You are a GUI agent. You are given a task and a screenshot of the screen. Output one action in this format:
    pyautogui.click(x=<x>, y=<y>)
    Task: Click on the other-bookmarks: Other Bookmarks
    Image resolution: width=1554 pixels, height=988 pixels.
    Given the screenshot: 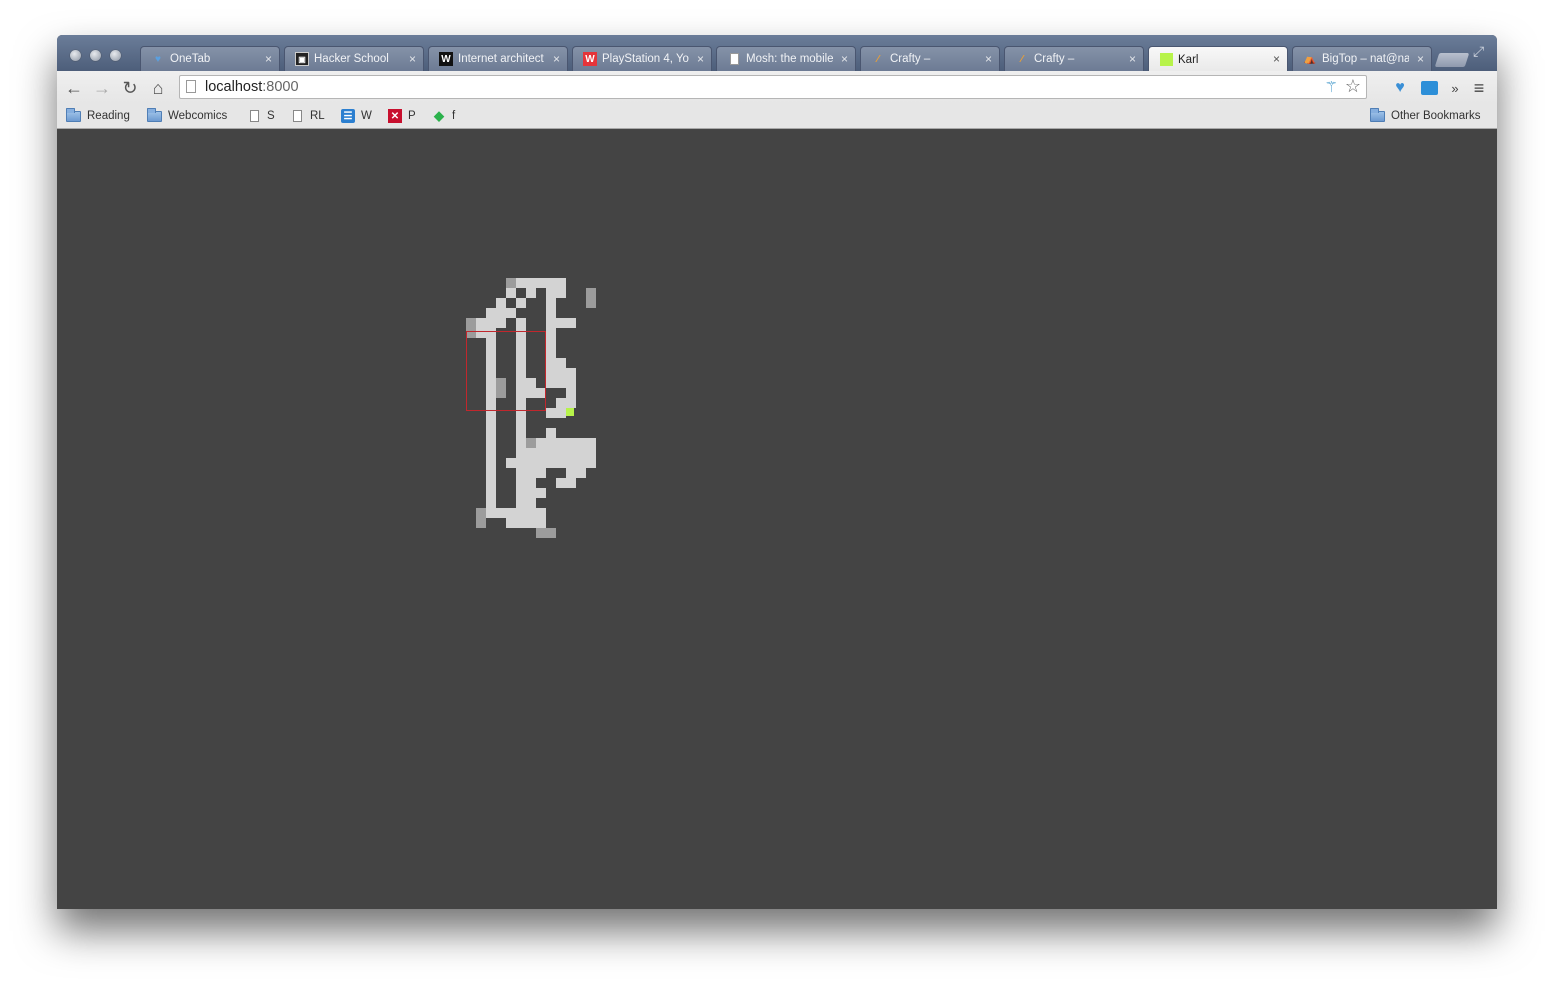 What is the action you would take?
    pyautogui.click(x=1425, y=115)
    